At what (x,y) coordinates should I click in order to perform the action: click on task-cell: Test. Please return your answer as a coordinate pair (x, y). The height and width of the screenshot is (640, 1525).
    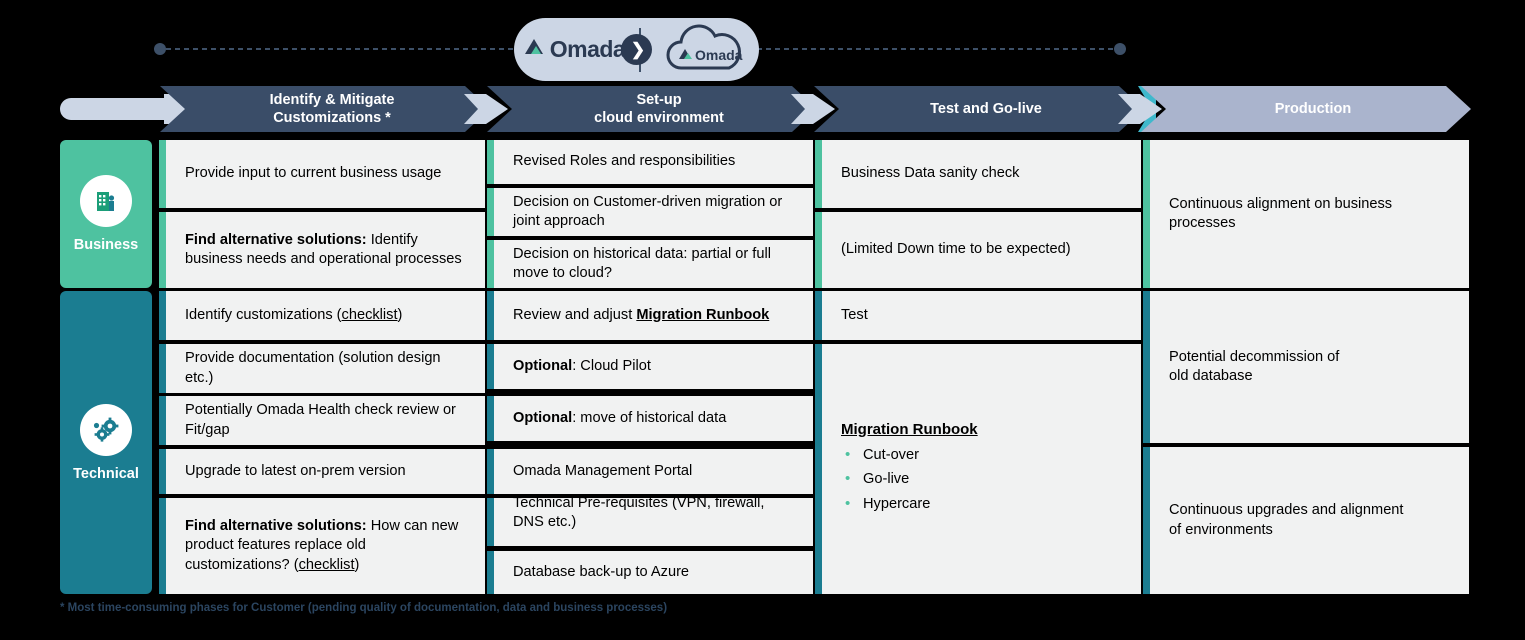
    Looking at the image, I should click on (978, 315).